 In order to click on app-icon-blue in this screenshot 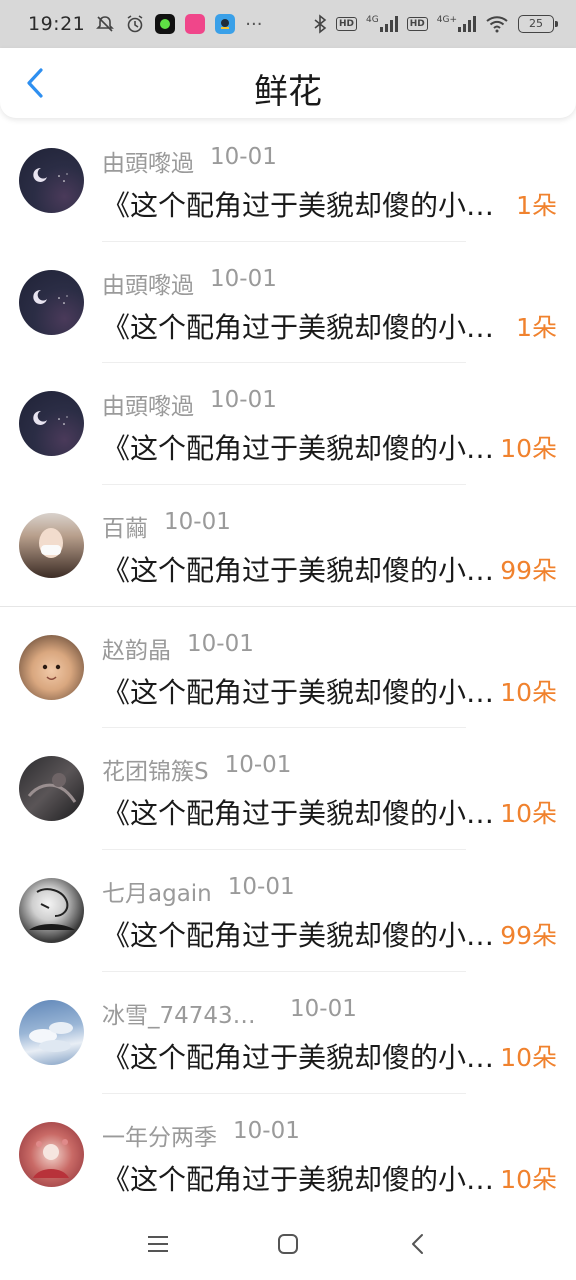, I will do `click(225, 24)`.